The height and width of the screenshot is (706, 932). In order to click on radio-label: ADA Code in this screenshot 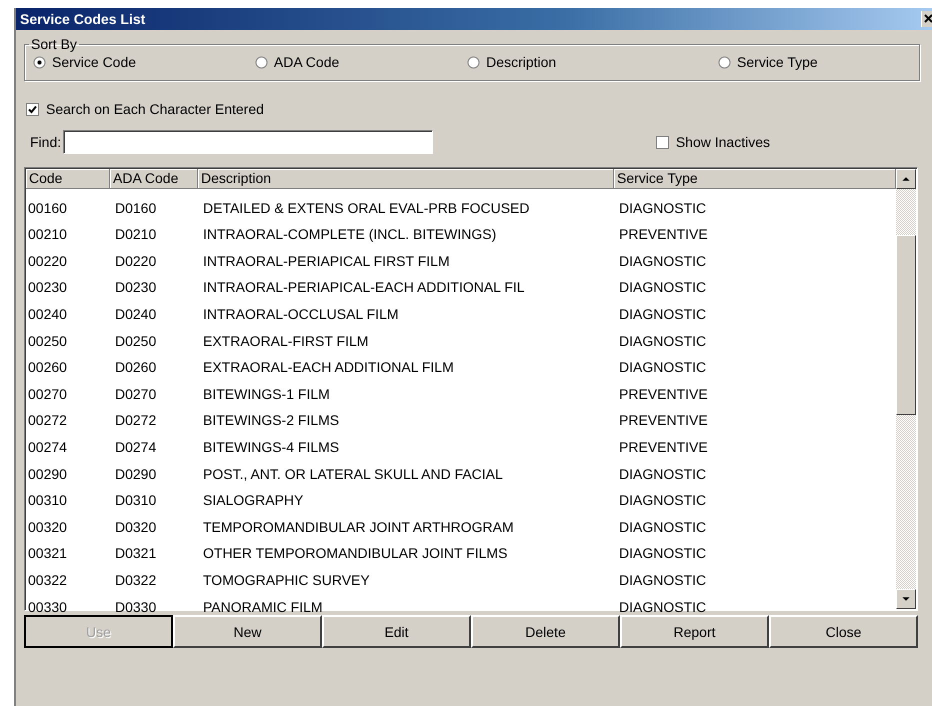, I will do `click(307, 62)`.